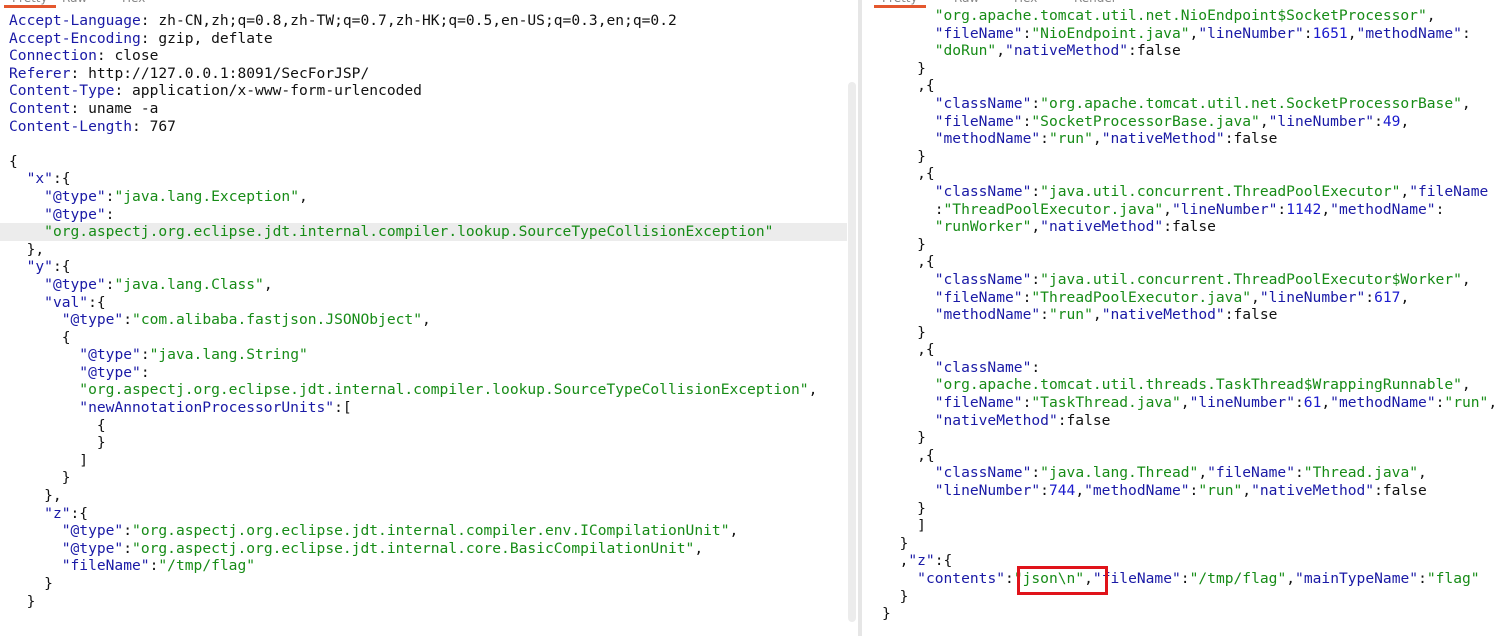 The height and width of the screenshot is (636, 1500). Describe the element at coordinates (224, 73) in the screenshot. I see `header-value: http://127.0.0.1:8091/SecForJSP/` at that location.